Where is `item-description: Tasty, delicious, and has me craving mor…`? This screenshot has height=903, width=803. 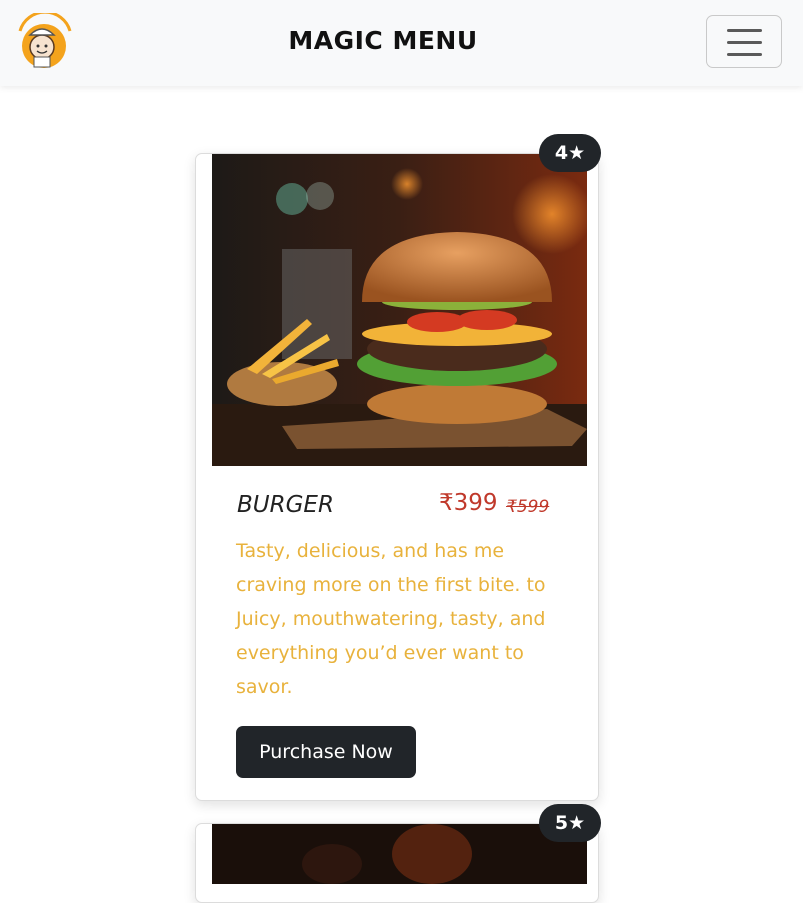 item-description: Tasty, delicious, and has me craving mor… is located at coordinates (391, 619).